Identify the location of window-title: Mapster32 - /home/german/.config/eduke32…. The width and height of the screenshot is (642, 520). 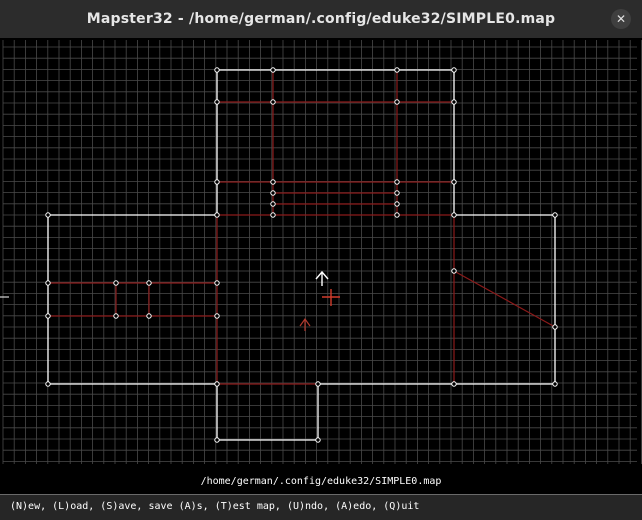
(321, 19).